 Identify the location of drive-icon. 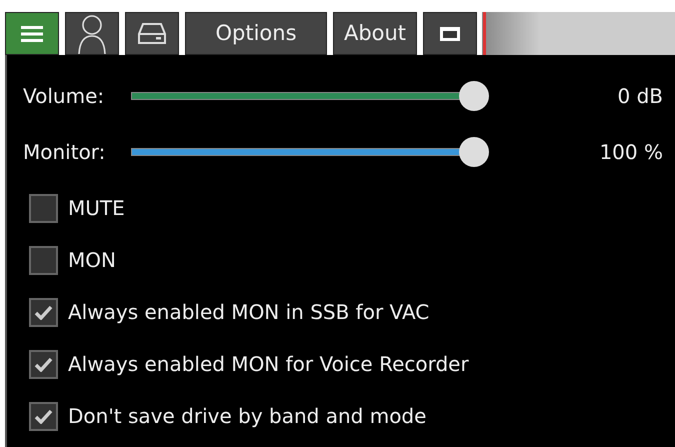
(152, 34).